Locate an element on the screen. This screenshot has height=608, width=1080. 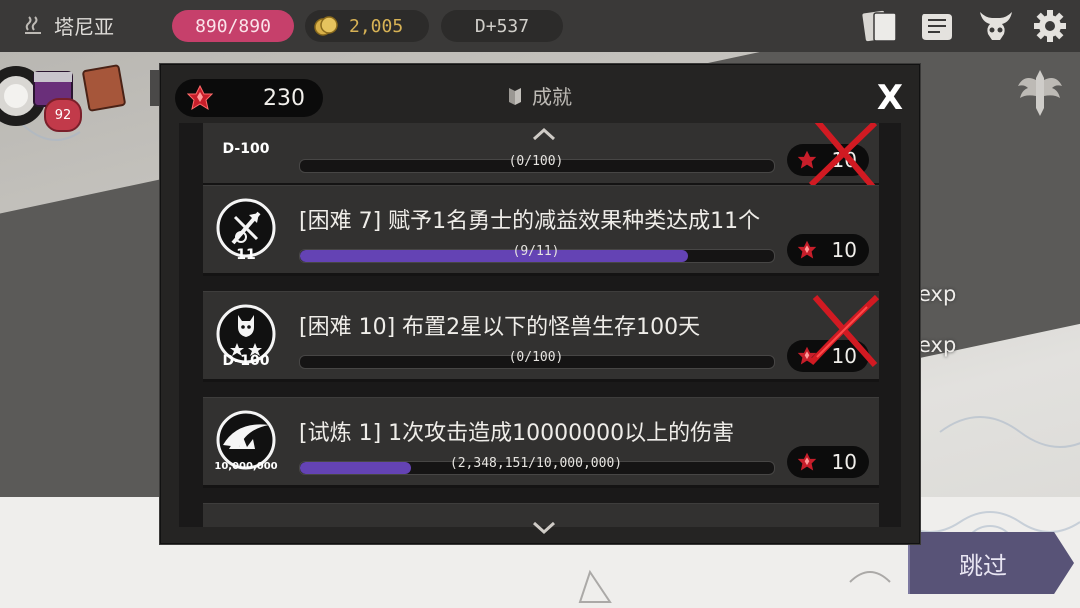
spellbook-icon is located at coordinates (104, 88).